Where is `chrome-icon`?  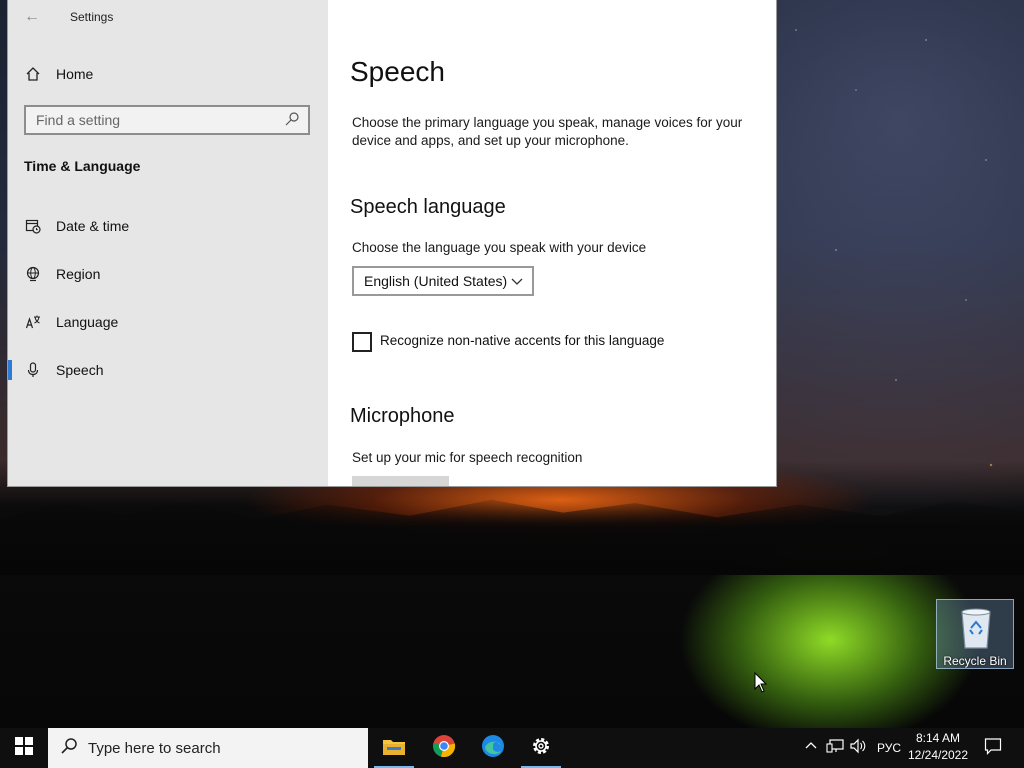
chrome-icon is located at coordinates (444, 748).